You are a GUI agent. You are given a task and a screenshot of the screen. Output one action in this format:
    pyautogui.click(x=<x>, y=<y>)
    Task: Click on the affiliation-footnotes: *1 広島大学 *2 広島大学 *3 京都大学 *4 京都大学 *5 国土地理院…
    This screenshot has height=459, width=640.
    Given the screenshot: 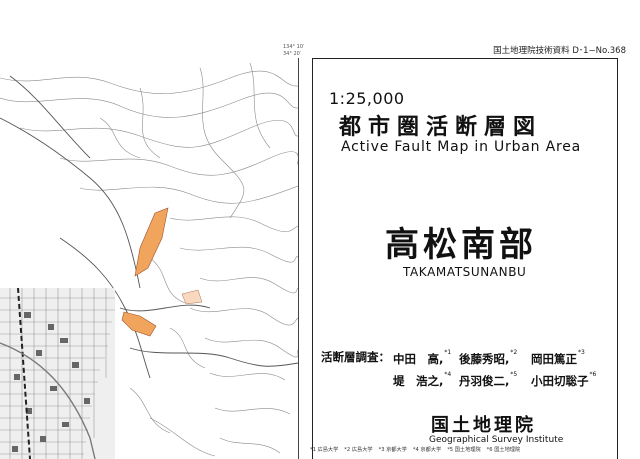 What is the action you would take?
    pyautogui.click(x=469, y=449)
    